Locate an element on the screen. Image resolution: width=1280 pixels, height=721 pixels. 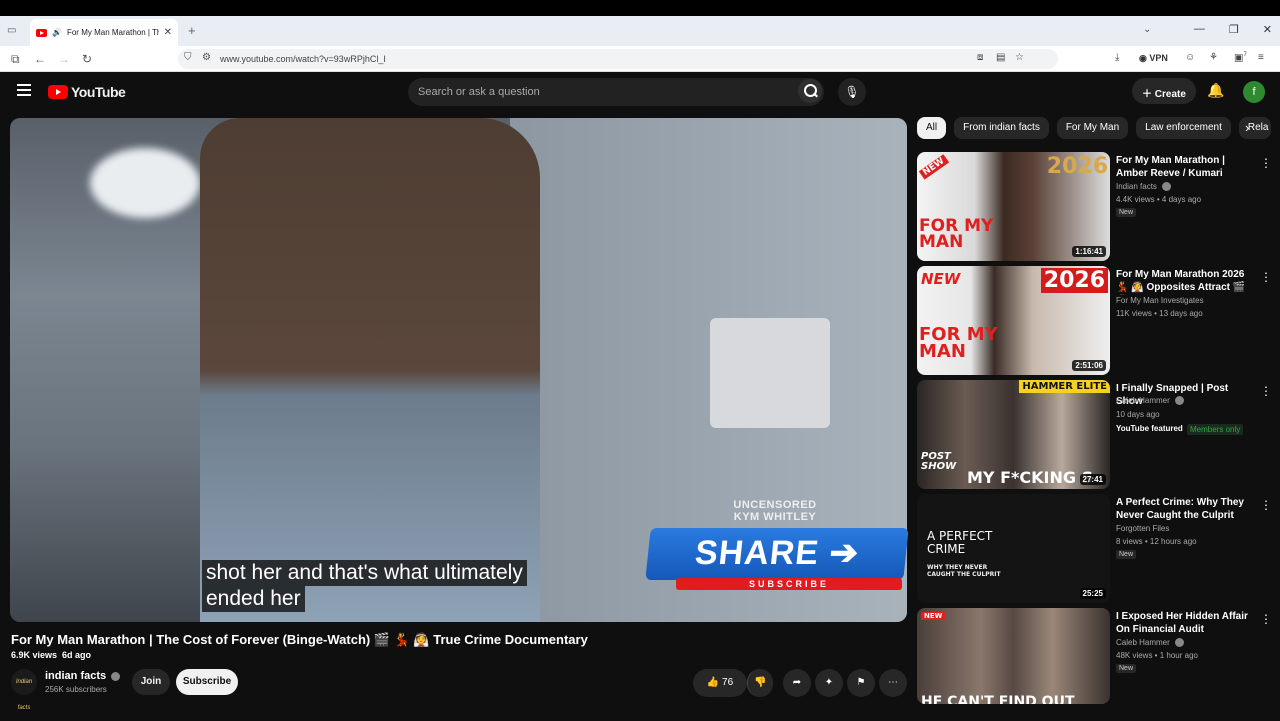
tab-close-icon: ✕ is located at coordinates (168, 32).